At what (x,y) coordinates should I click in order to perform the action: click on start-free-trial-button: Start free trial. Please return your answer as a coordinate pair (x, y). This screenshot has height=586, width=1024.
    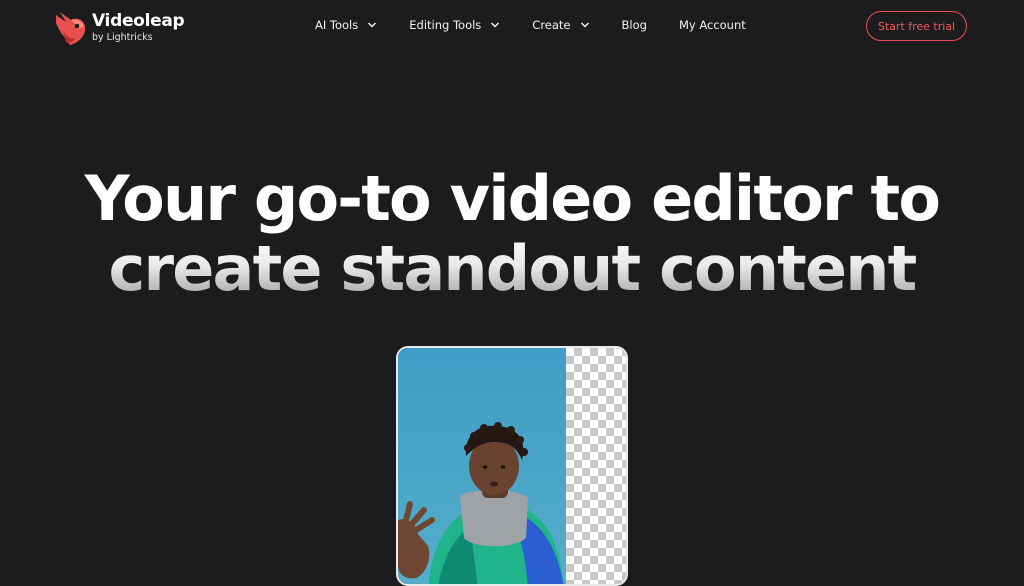
    Looking at the image, I should click on (916, 26).